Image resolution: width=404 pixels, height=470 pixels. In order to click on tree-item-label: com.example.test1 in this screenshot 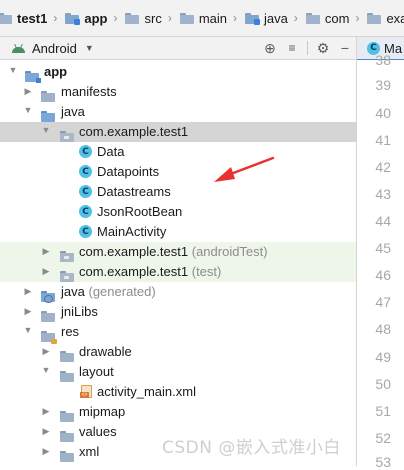, I will do `click(134, 131)`.